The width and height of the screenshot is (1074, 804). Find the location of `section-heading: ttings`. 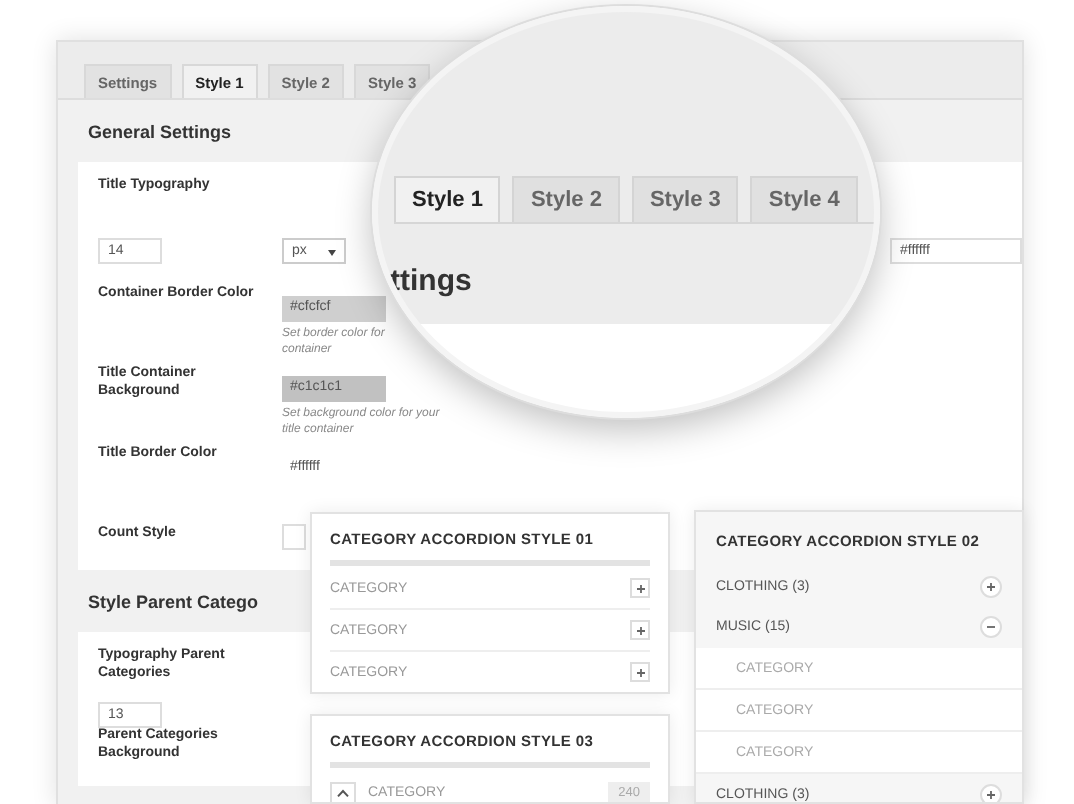

section-heading: ttings is located at coordinates (431, 281).